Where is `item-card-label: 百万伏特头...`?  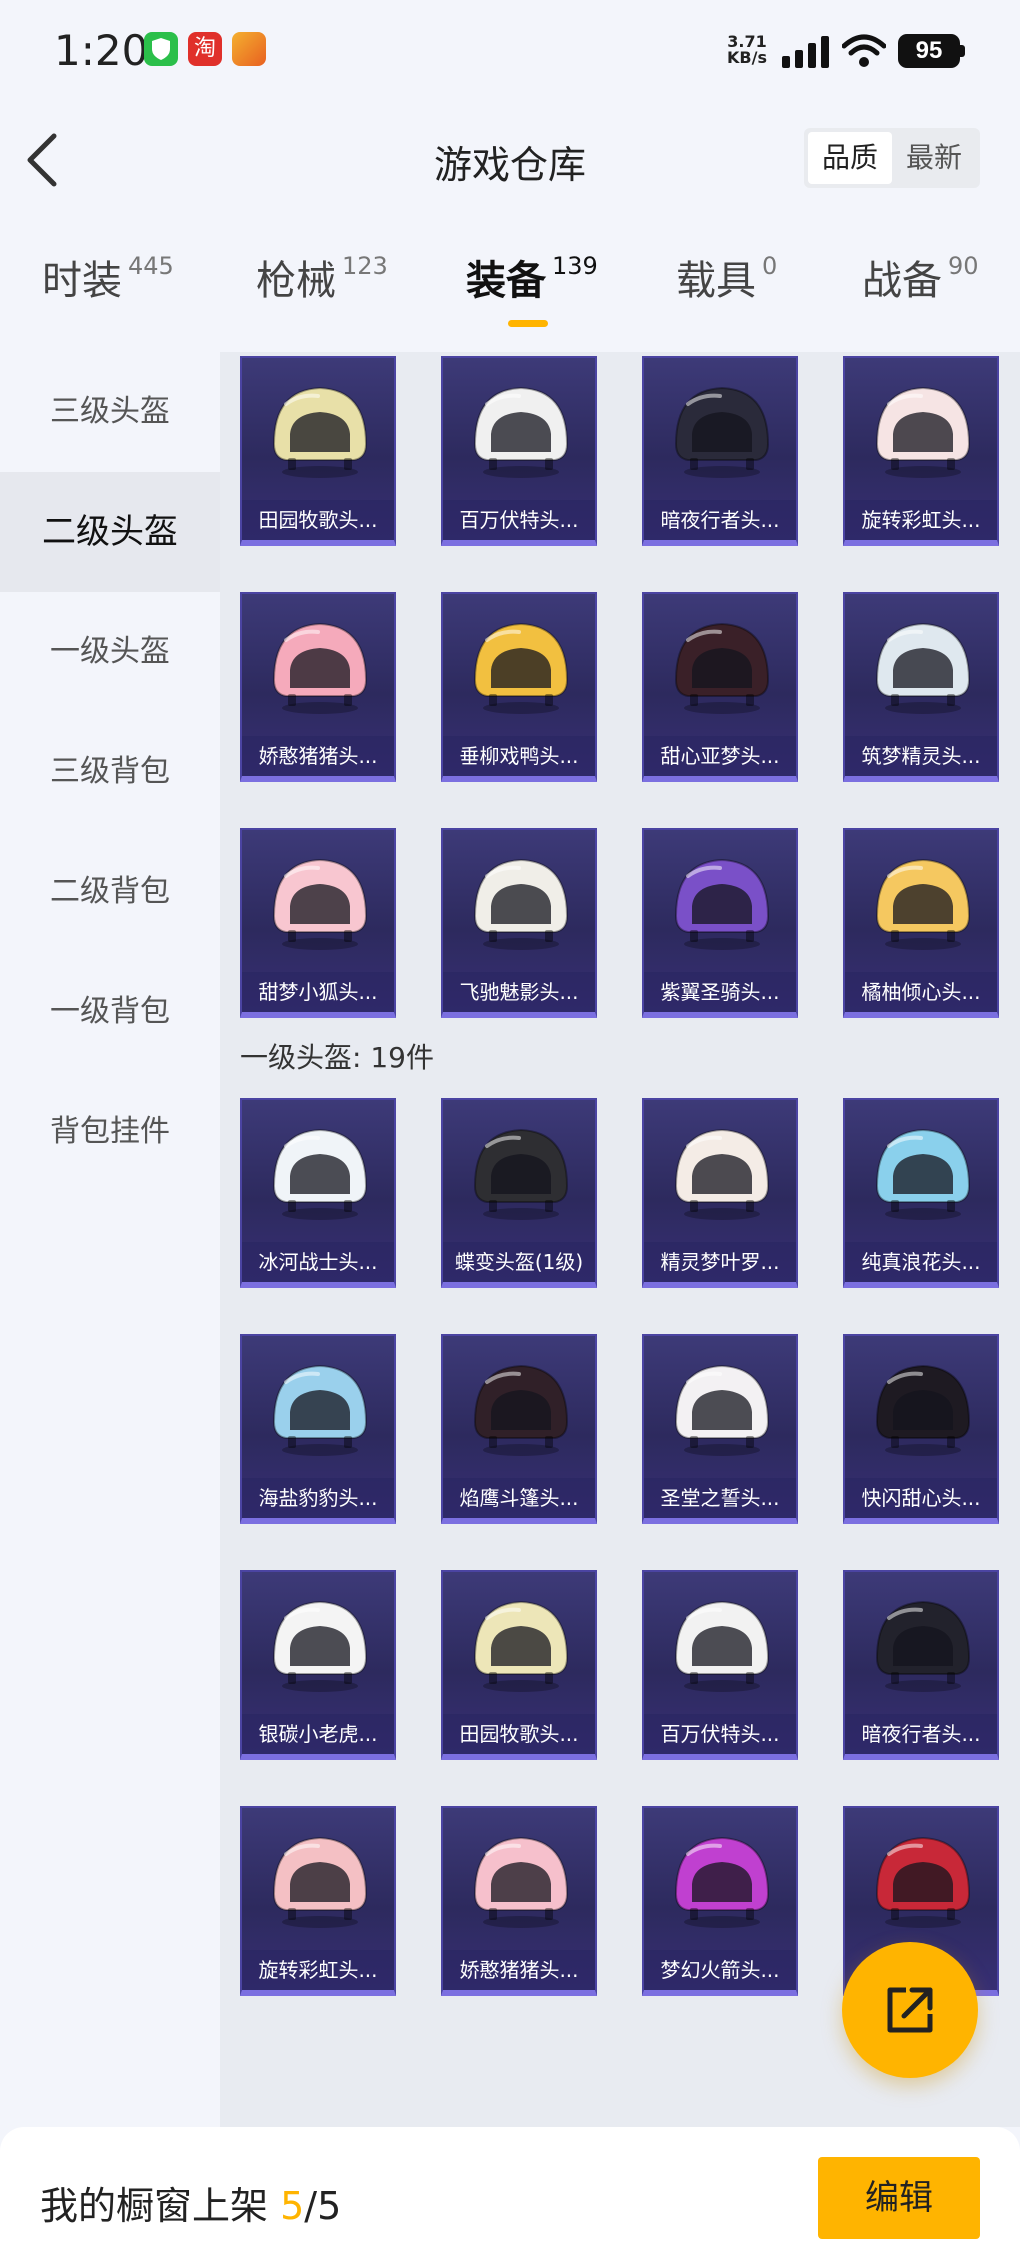
item-card-label: 百万伏特头... is located at coordinates (720, 1734).